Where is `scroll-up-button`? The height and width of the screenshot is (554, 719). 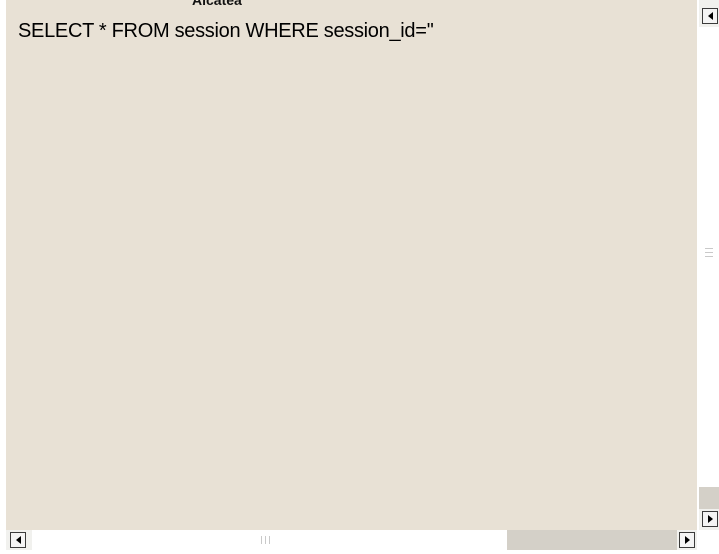 scroll-up-button is located at coordinates (710, 16).